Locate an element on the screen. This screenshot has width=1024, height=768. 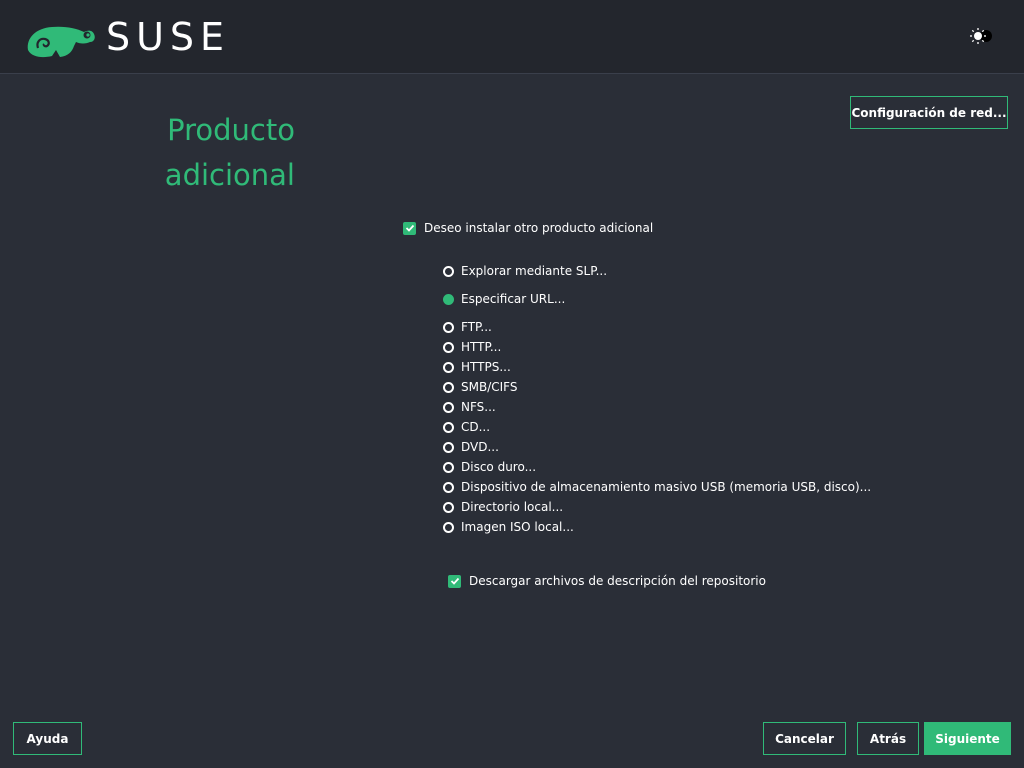
page-title-line2: adicional is located at coordinates (229, 175).